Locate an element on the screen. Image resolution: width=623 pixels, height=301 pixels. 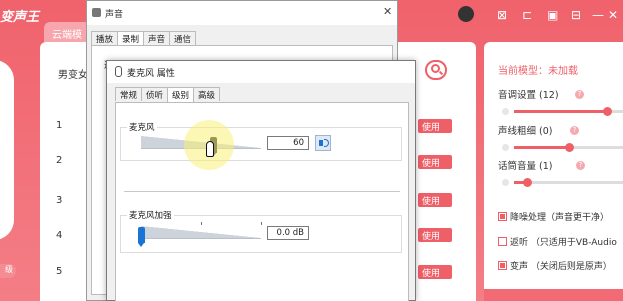
noise-reduction-checkbox: 降噪处理（声音更干净） is located at coordinates (553, 216).